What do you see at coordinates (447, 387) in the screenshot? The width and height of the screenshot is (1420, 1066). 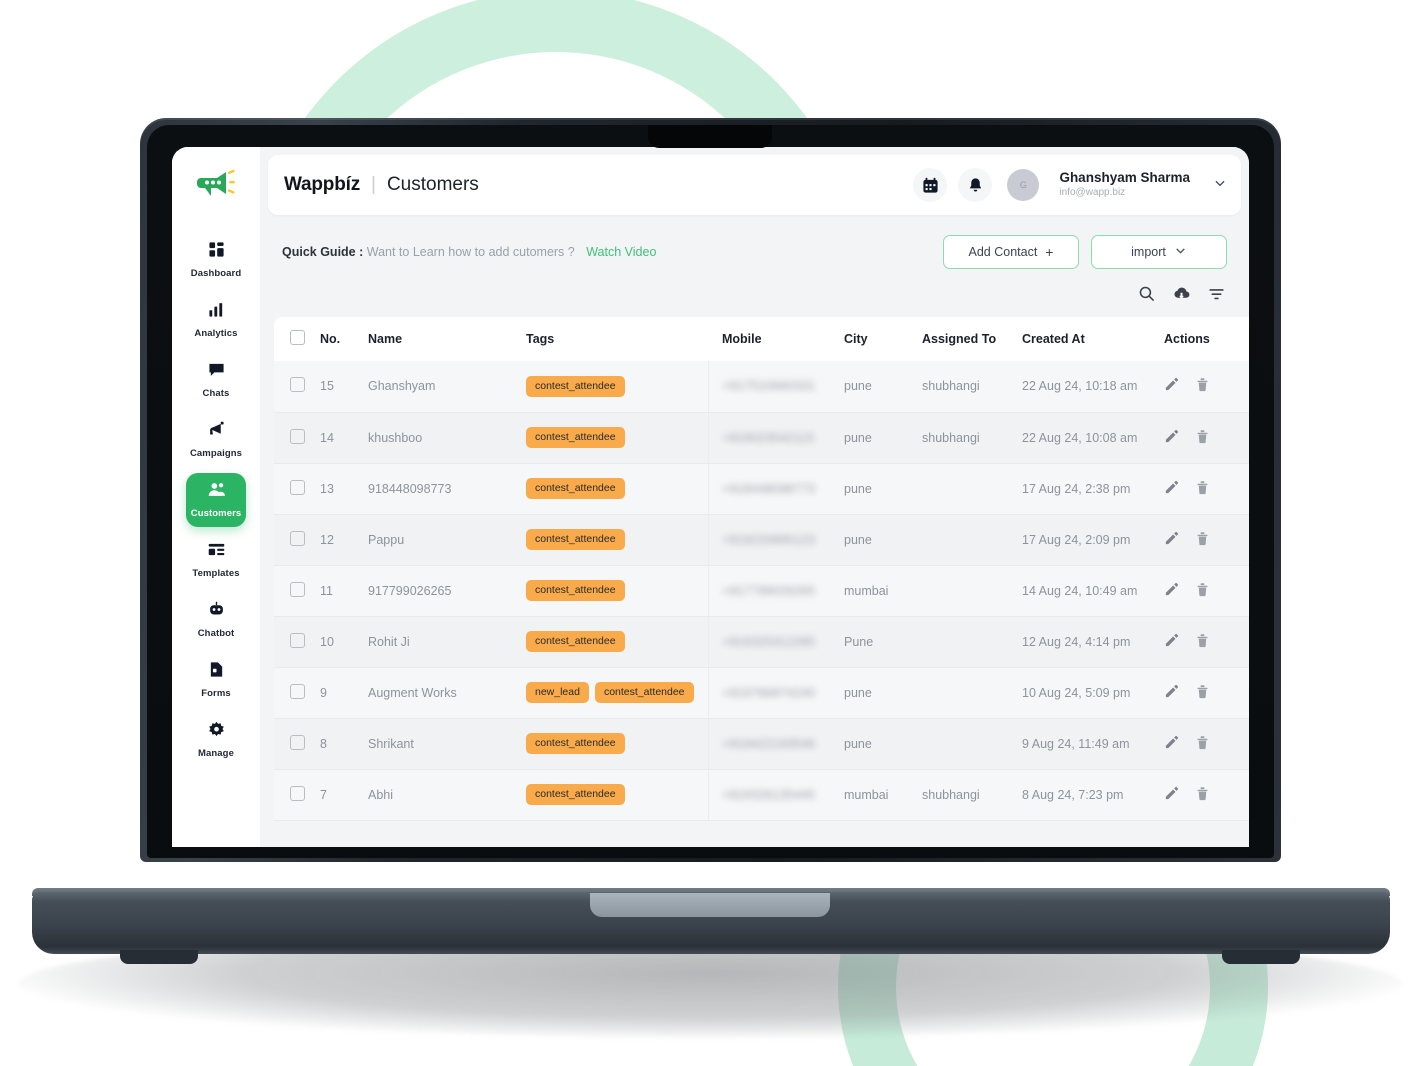 I see `cell-name: Ghanshyam` at bounding box center [447, 387].